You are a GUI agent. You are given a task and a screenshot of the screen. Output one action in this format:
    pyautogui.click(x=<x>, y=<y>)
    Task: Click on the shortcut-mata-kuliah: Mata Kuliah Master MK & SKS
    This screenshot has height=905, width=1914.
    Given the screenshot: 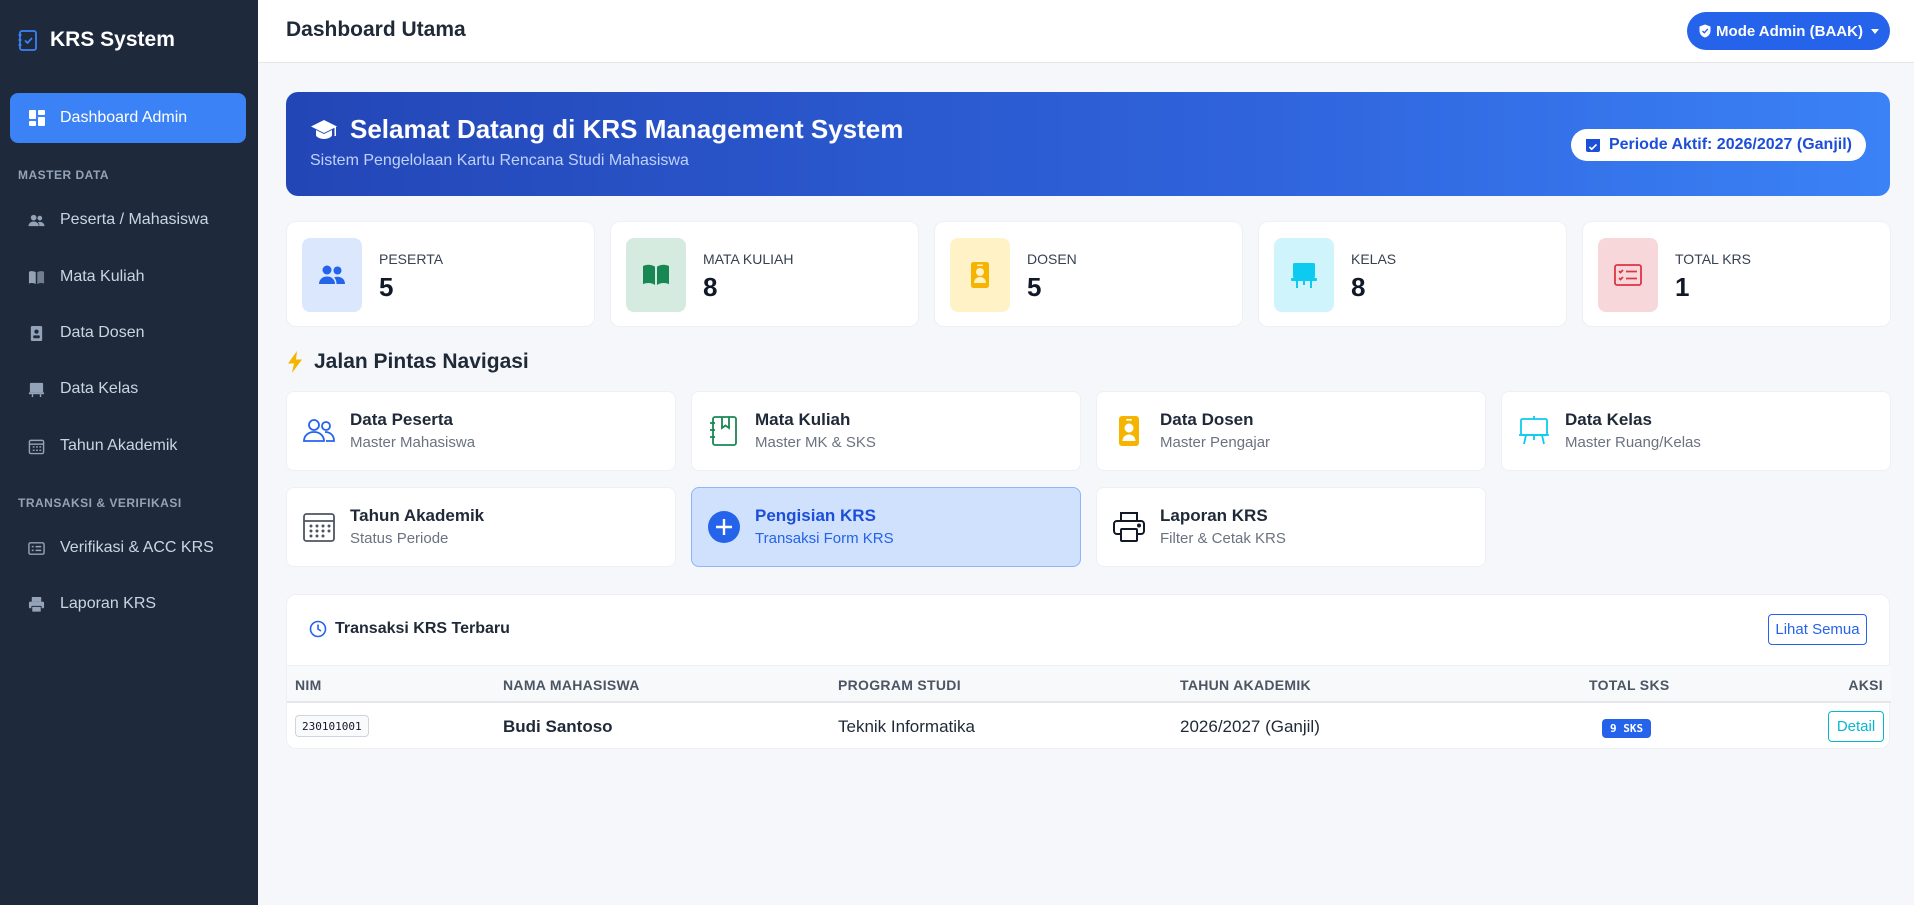 What is the action you would take?
    pyautogui.click(x=886, y=431)
    